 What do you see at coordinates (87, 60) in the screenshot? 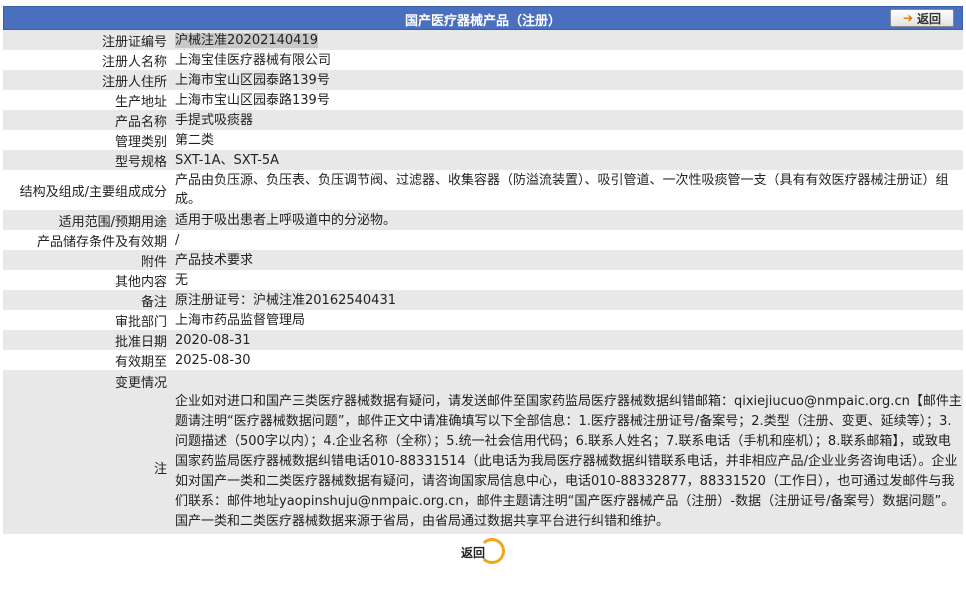
I see `field-label: 注册人名称` at bounding box center [87, 60].